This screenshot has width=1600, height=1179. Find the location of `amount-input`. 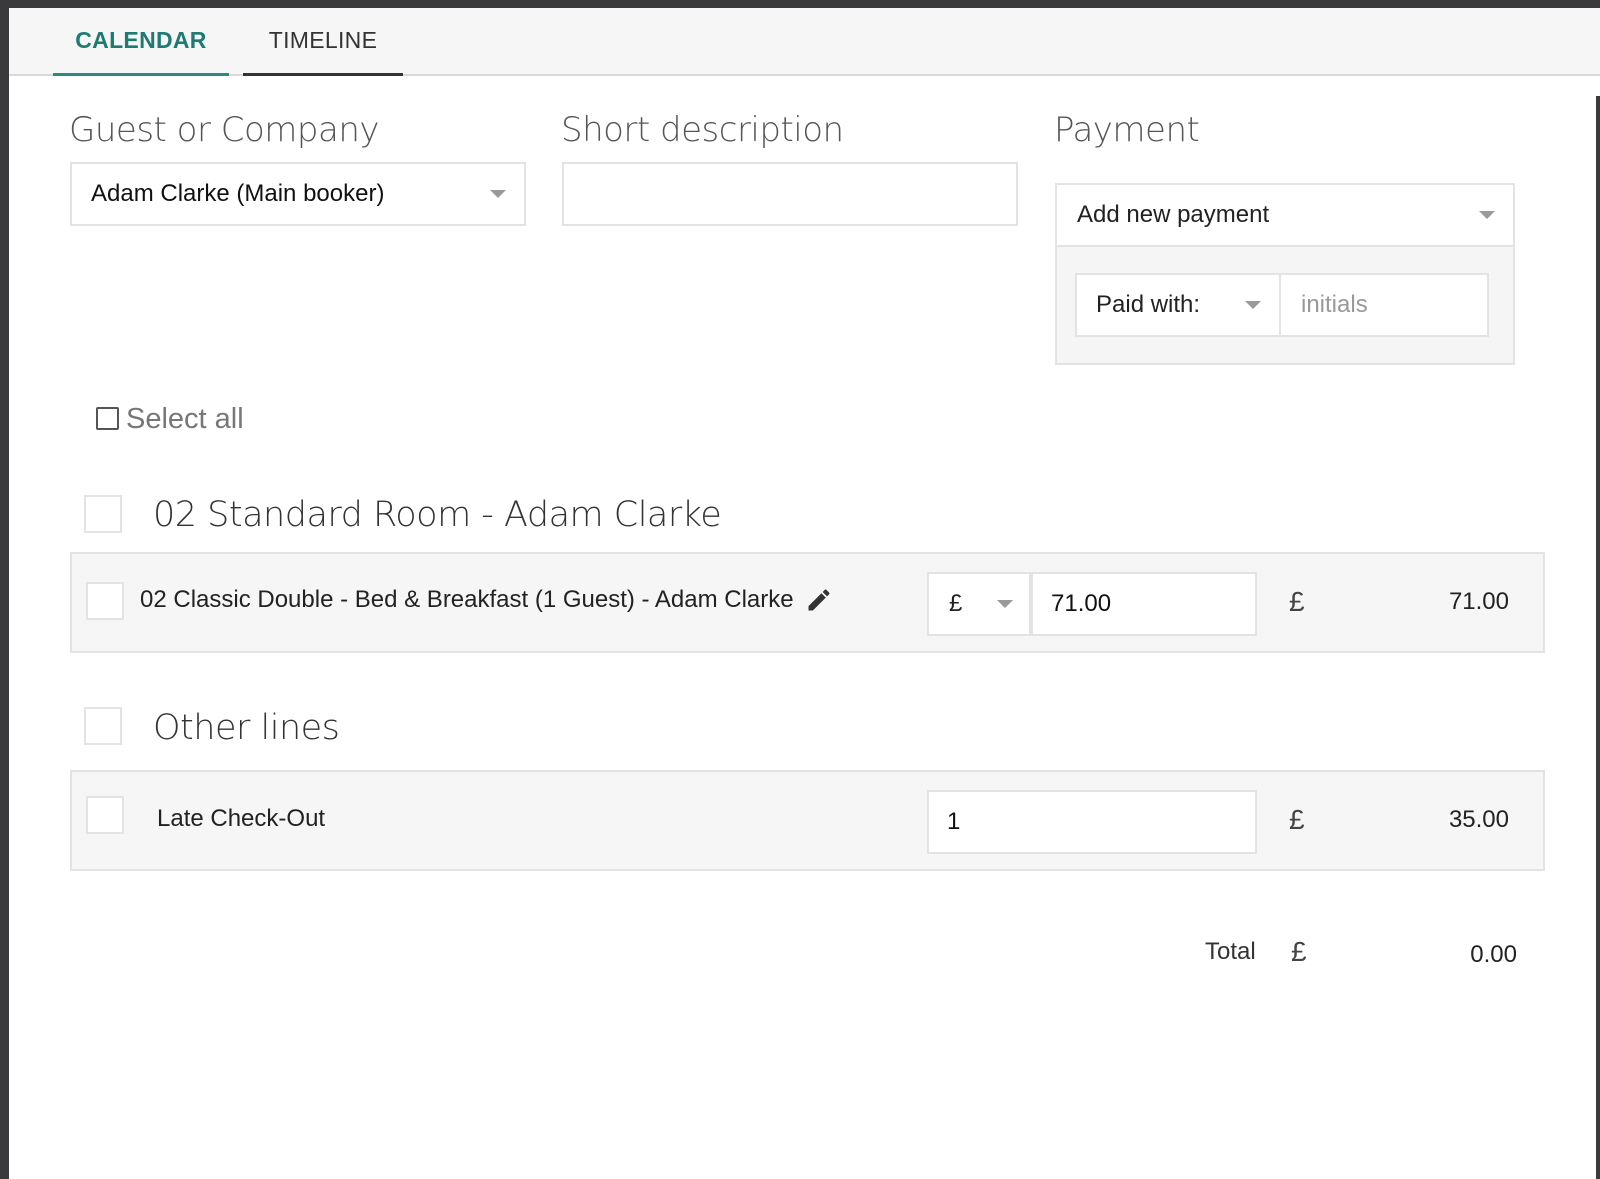

amount-input is located at coordinates (1144, 604).